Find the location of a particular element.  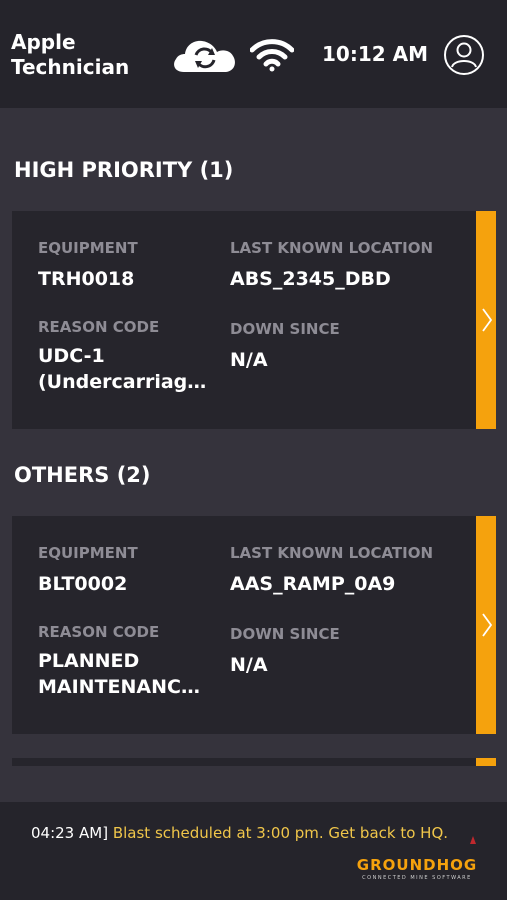

logo-text: GROUNDHOG is located at coordinates (417, 865).